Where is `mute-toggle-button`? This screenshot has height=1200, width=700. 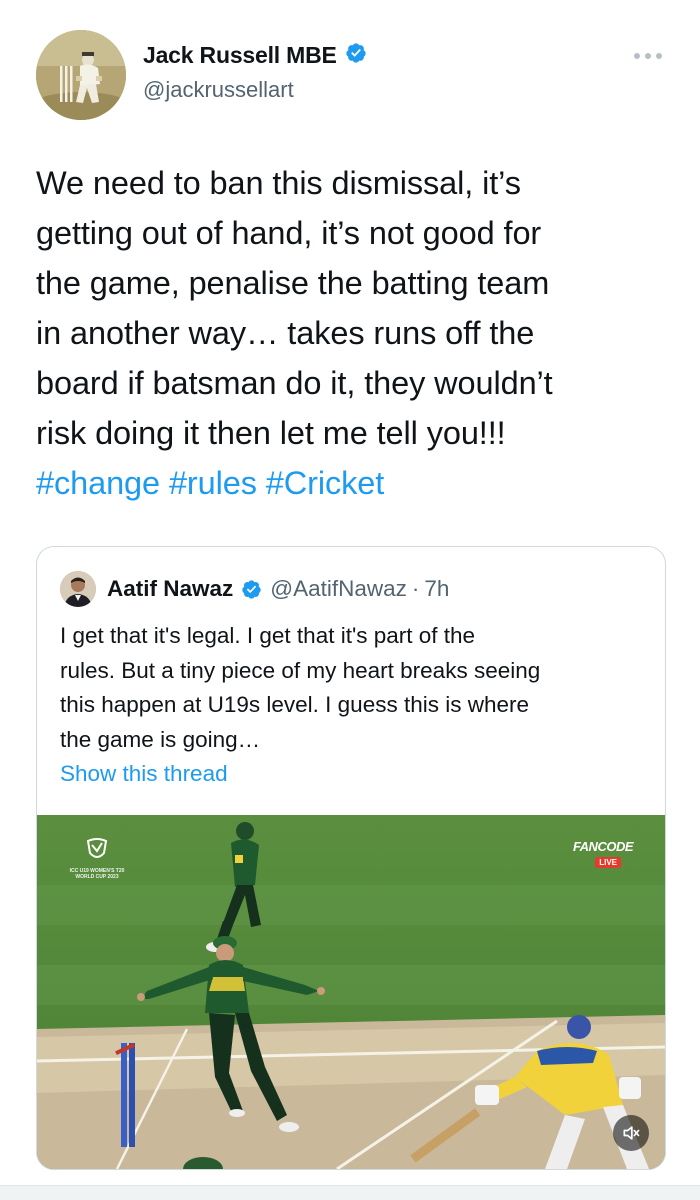
mute-toggle-button is located at coordinates (631, 1133).